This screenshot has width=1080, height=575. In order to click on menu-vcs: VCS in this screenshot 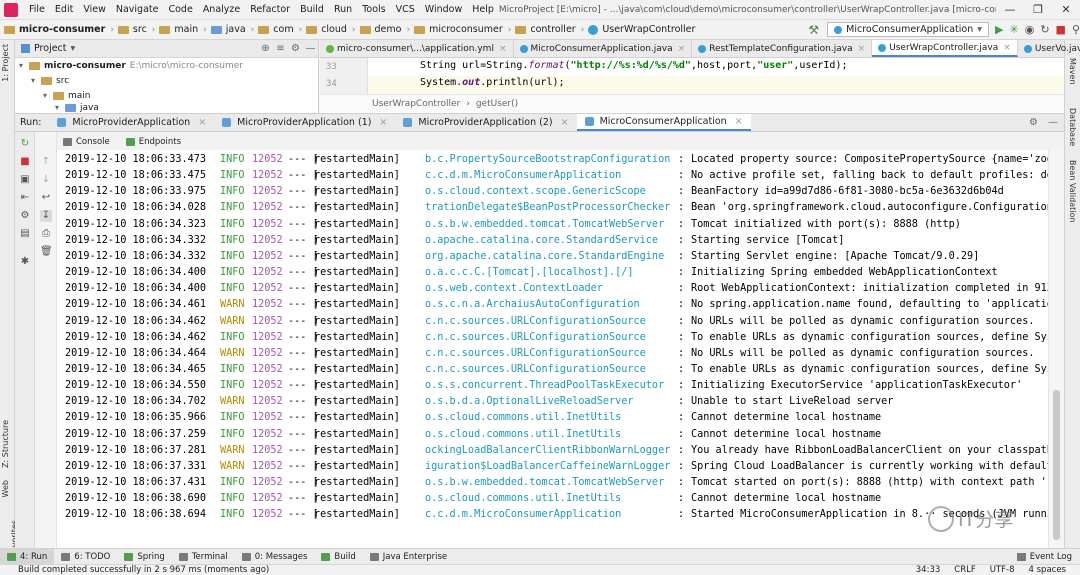, I will do `click(405, 10)`.